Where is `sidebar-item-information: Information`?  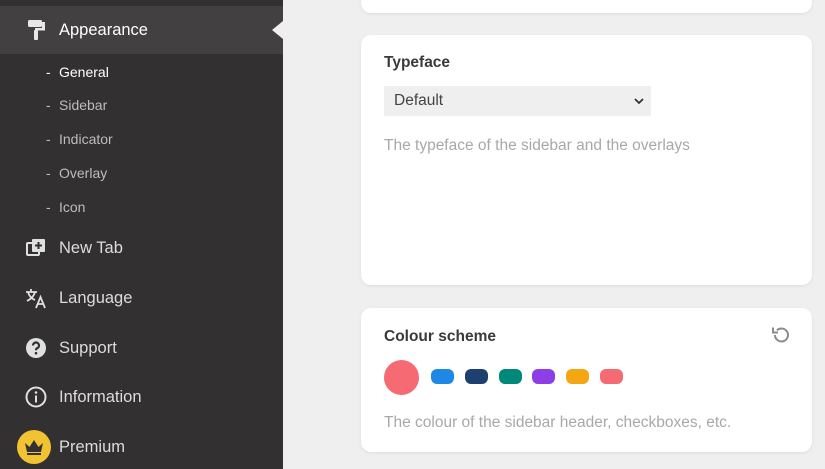
sidebar-item-information: Information is located at coordinates (141, 397).